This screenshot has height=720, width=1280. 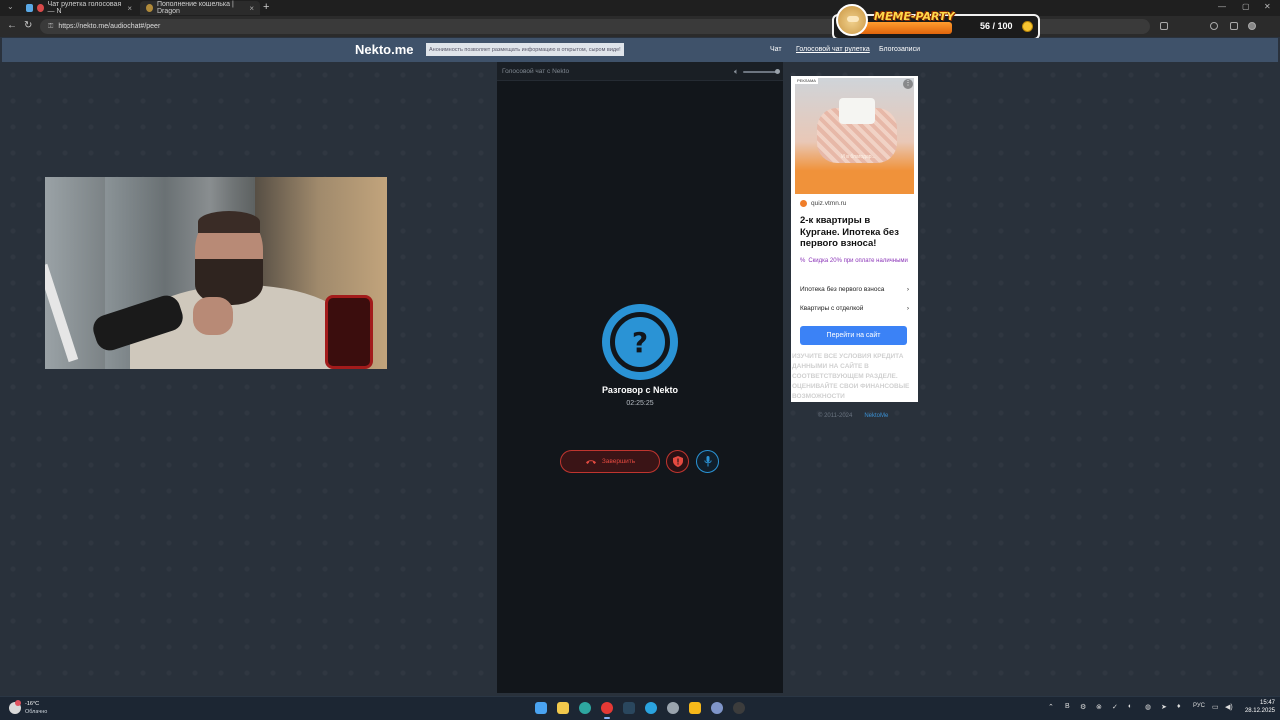 I want to click on yandex-browser-icon, so click(x=607, y=710).